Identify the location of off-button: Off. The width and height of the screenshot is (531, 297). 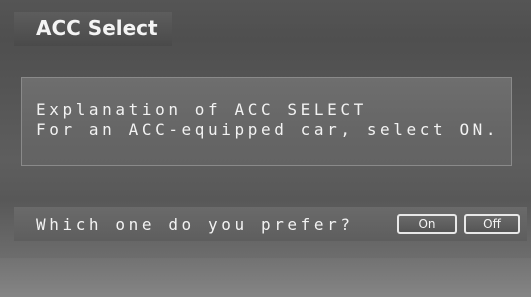
(492, 224).